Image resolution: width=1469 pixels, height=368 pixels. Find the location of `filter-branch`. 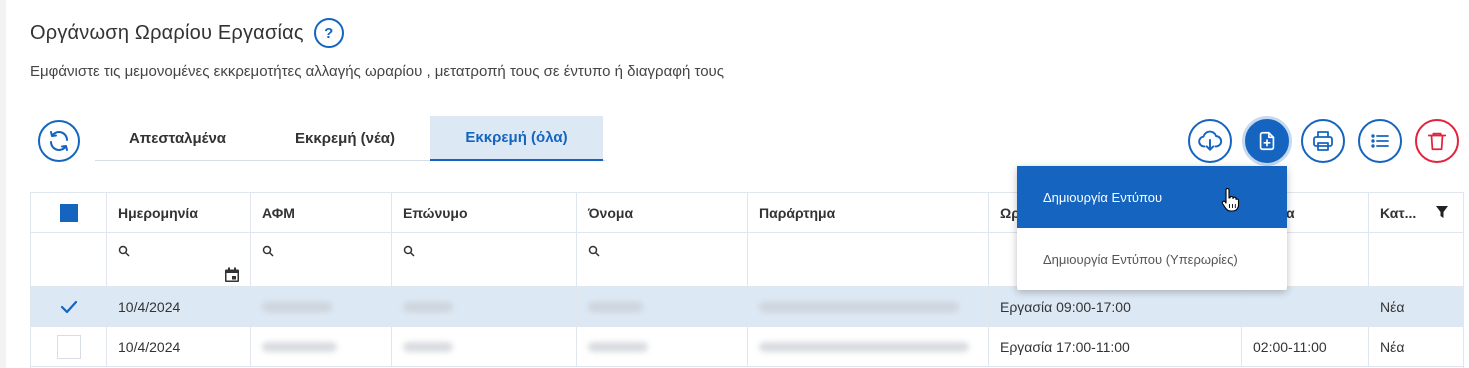

filter-branch is located at coordinates (868, 259).